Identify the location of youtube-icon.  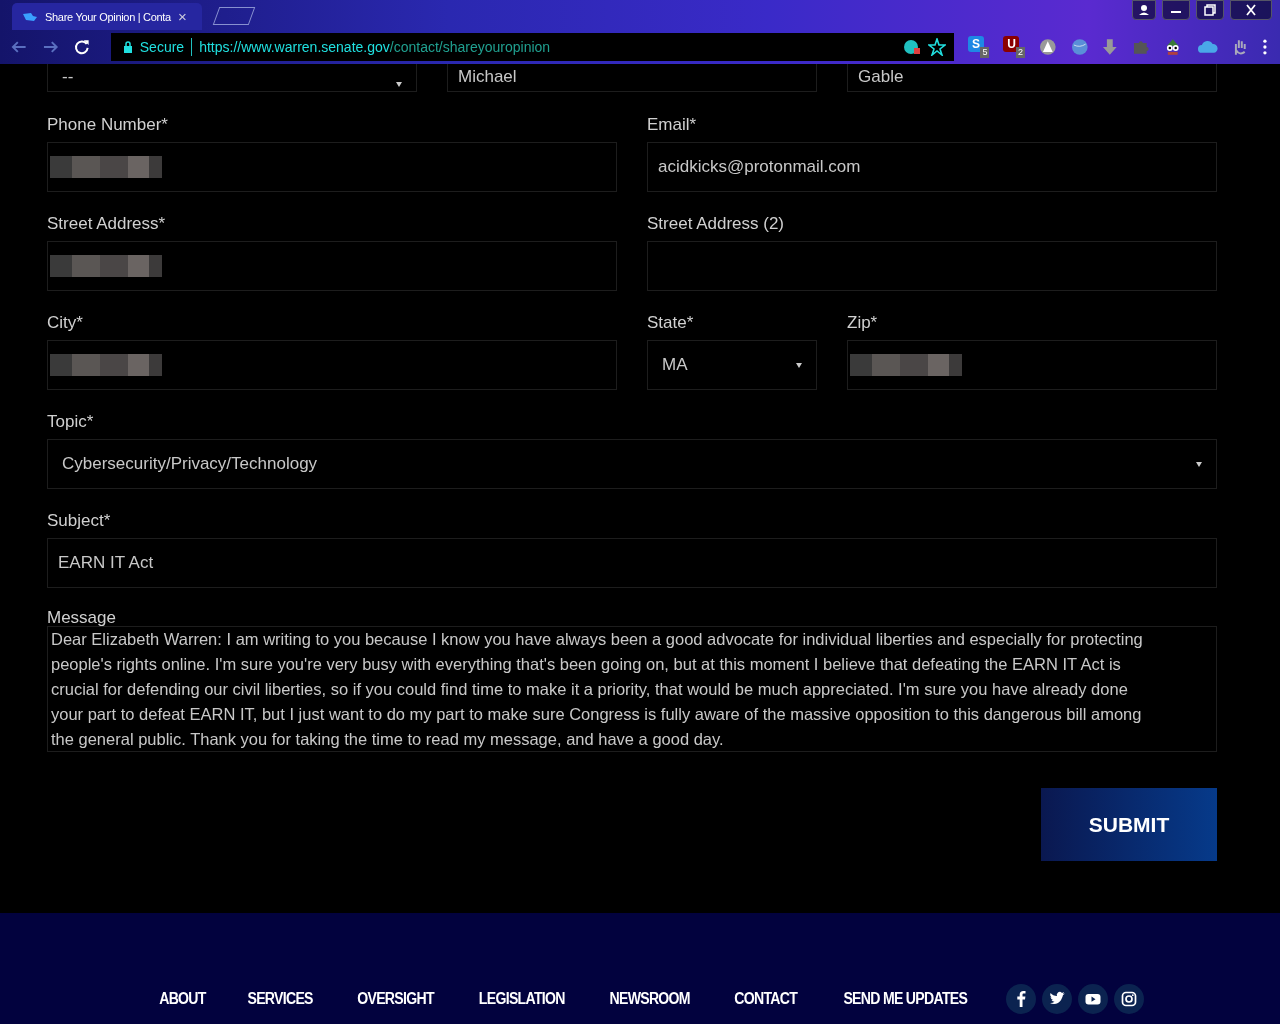
(1092, 999).